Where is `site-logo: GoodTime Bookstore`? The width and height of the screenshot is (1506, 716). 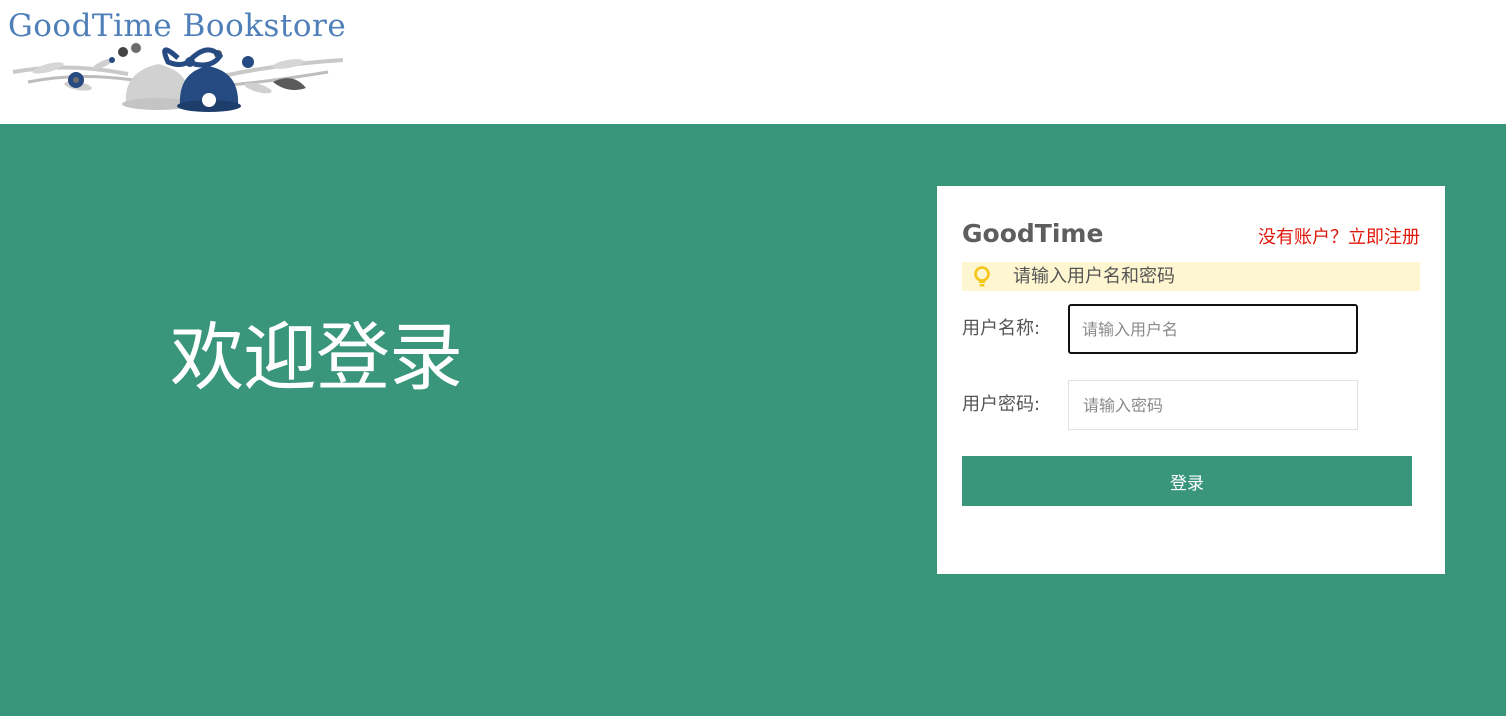 site-logo: GoodTime Bookstore is located at coordinates (194, 59).